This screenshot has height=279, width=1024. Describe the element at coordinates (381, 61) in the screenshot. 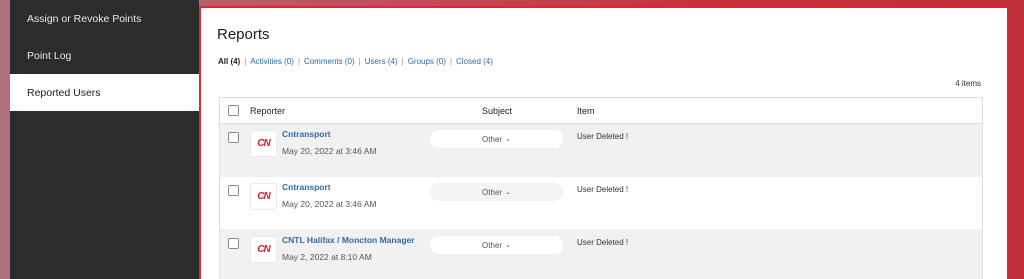

I see `filter-users: Users (4)` at that location.